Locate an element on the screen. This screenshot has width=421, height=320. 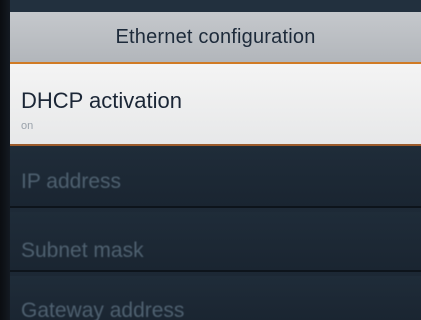
menu-item-gateway-address: Gateway address is located at coordinates (215, 298).